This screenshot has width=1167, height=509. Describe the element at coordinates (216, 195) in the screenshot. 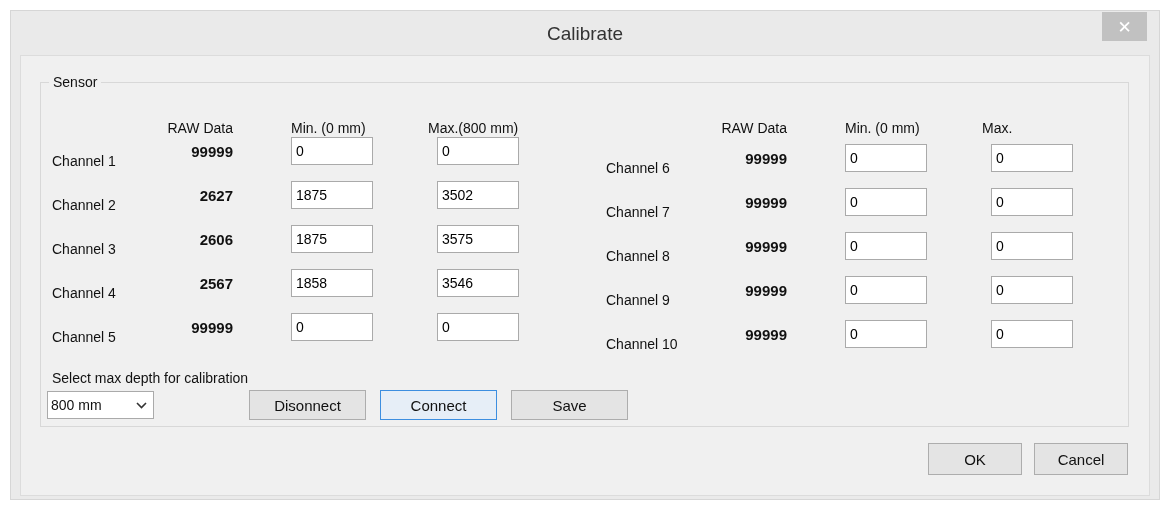

I see `raw-value: 2627` at that location.